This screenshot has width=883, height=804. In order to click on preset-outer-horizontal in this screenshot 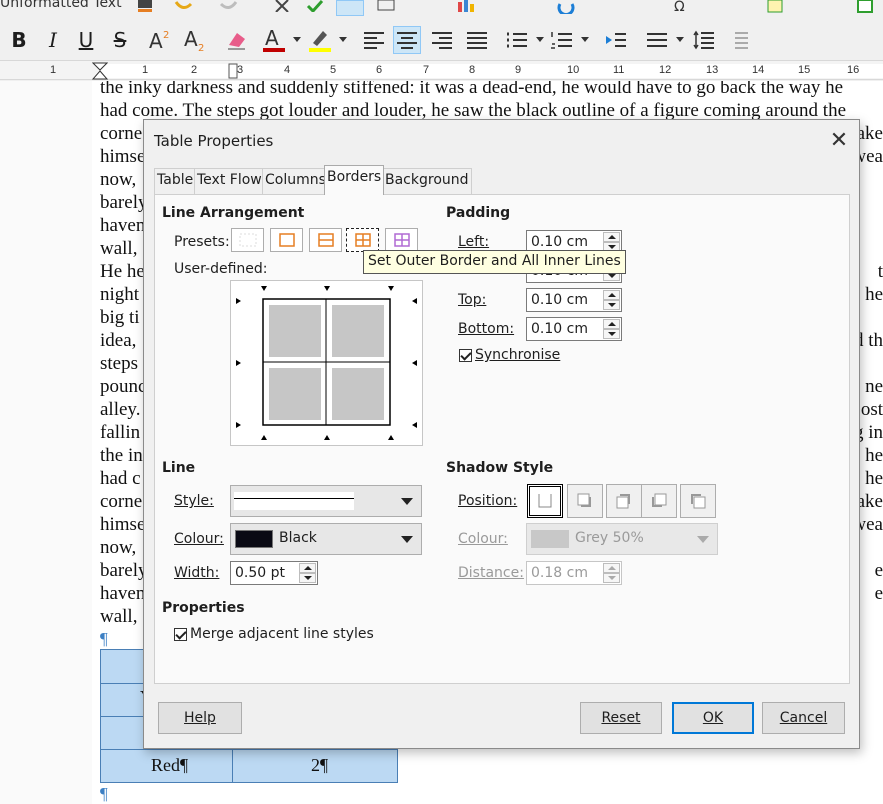, I will do `click(325, 240)`.